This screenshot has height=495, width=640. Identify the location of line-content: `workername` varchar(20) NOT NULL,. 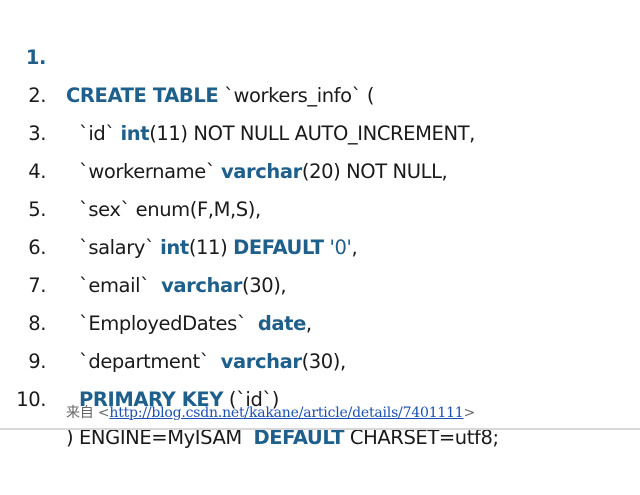
(263, 172).